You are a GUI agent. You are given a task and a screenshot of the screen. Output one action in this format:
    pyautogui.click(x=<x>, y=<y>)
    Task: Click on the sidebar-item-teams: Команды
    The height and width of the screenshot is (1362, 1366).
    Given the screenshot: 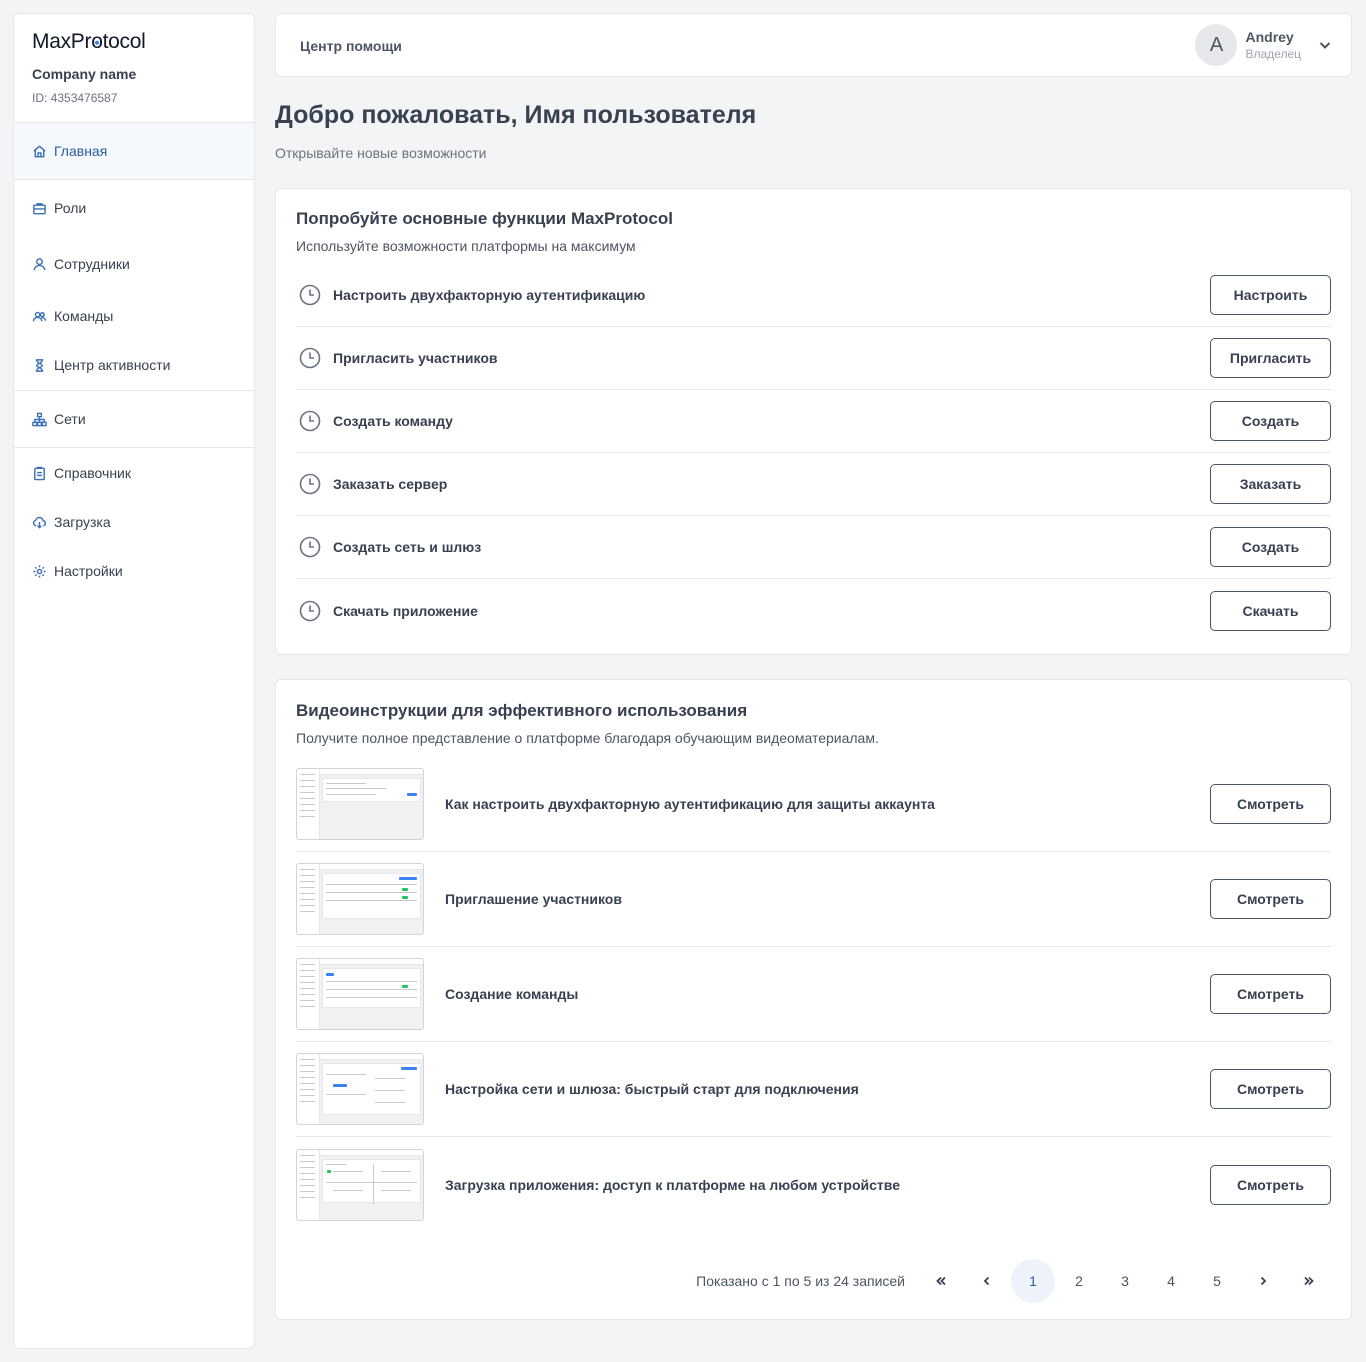 What is the action you would take?
    pyautogui.click(x=134, y=316)
    